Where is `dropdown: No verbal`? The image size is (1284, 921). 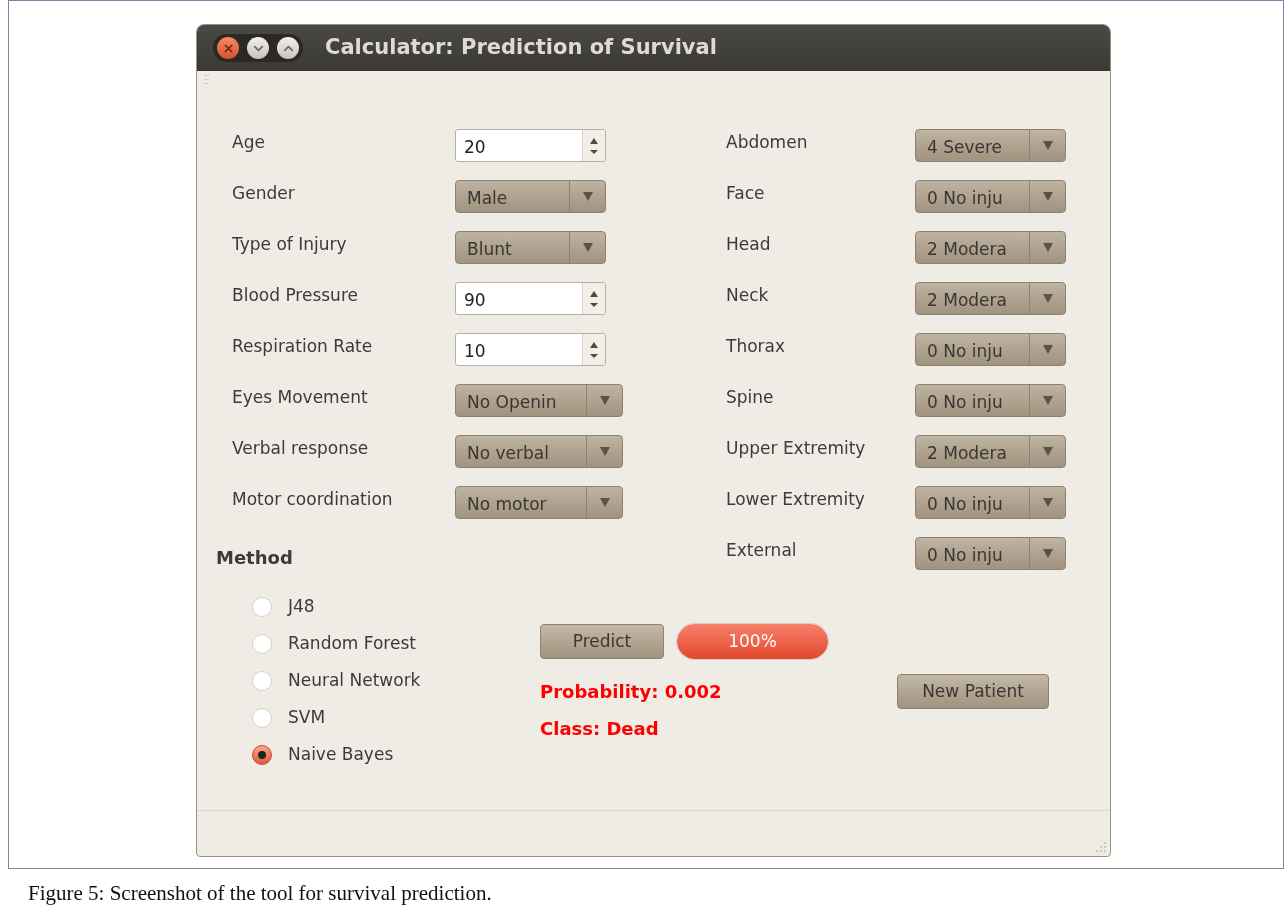
dropdown: No verbal is located at coordinates (539, 451).